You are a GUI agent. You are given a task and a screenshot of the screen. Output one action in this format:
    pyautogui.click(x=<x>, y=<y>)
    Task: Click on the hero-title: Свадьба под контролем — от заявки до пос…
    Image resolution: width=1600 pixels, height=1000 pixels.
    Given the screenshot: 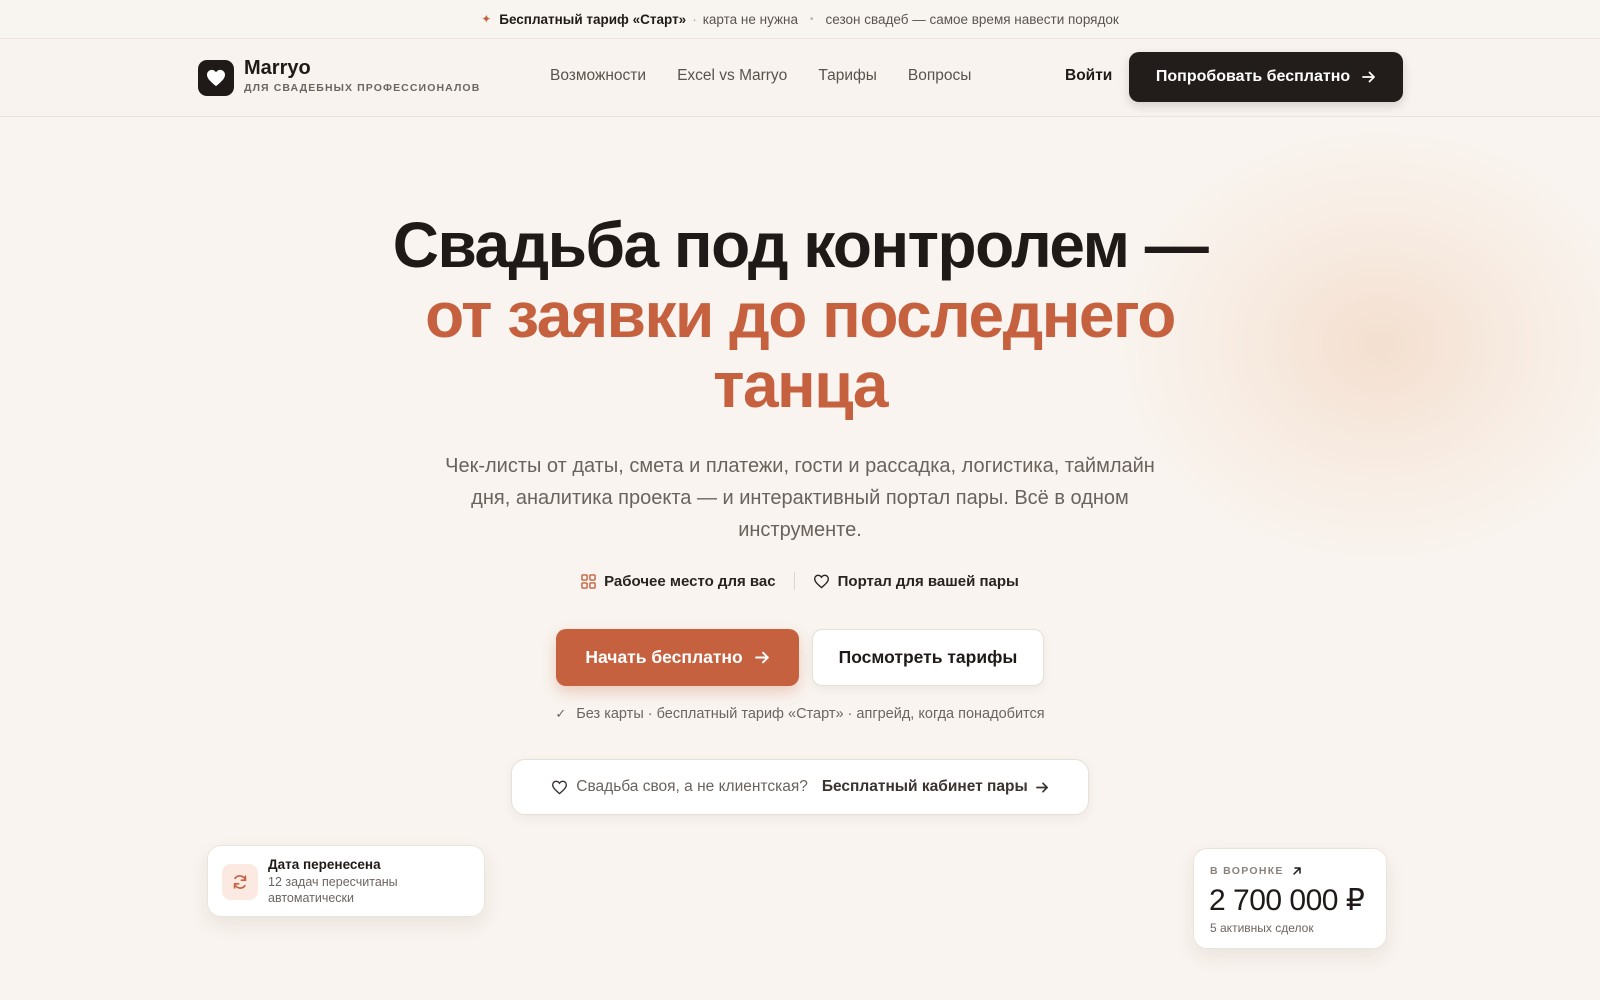 What is the action you would take?
    pyautogui.click(x=800, y=315)
    